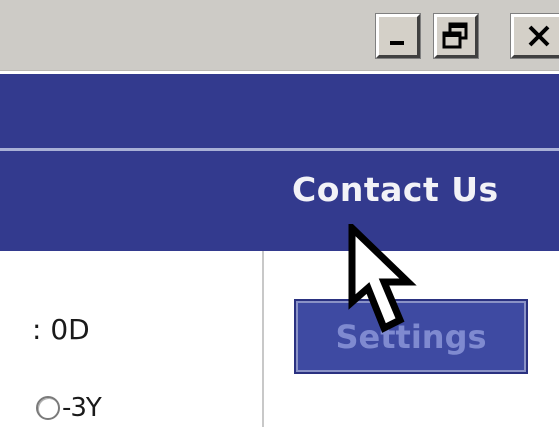 The image size is (559, 427). I want to click on settings-button: Settings, so click(411, 336).